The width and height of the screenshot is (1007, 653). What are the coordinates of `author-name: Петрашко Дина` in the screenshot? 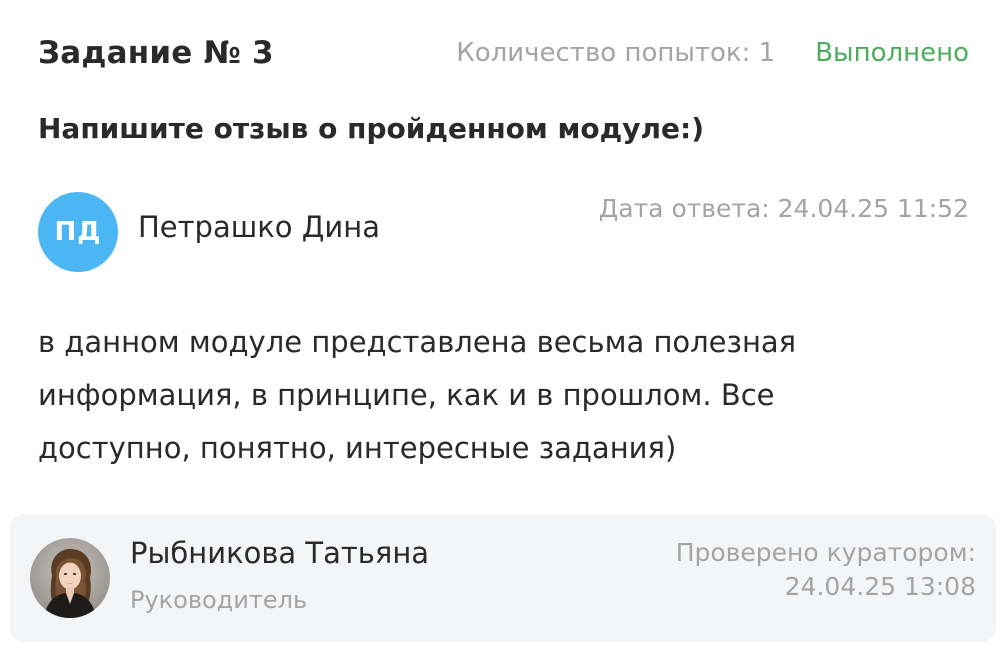 It's located at (259, 227).